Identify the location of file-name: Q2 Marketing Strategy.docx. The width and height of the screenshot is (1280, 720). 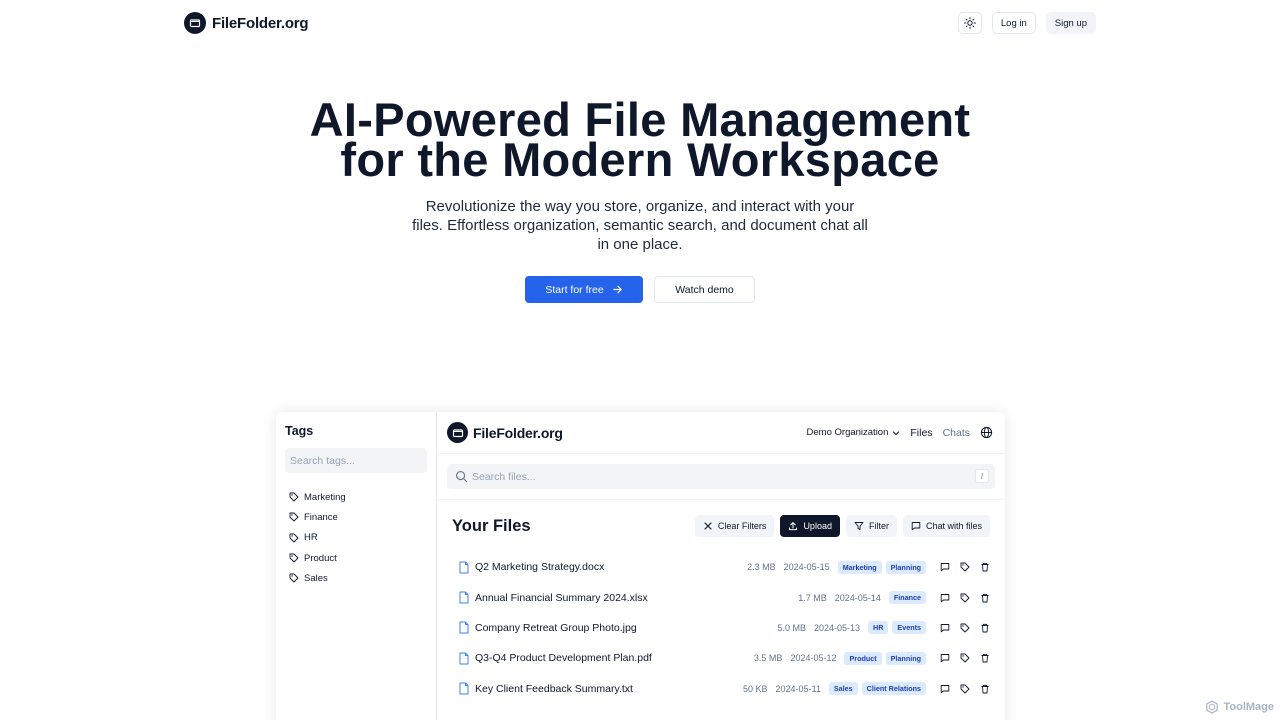
(539, 567).